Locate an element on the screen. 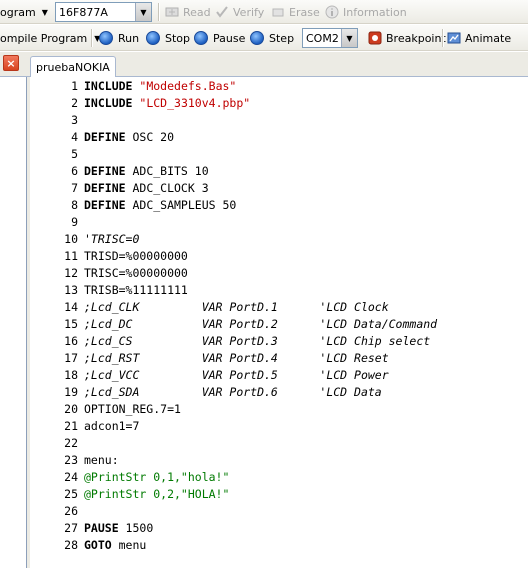 This screenshot has height=568, width=528. line-number: 14 is located at coordinates (71, 307).